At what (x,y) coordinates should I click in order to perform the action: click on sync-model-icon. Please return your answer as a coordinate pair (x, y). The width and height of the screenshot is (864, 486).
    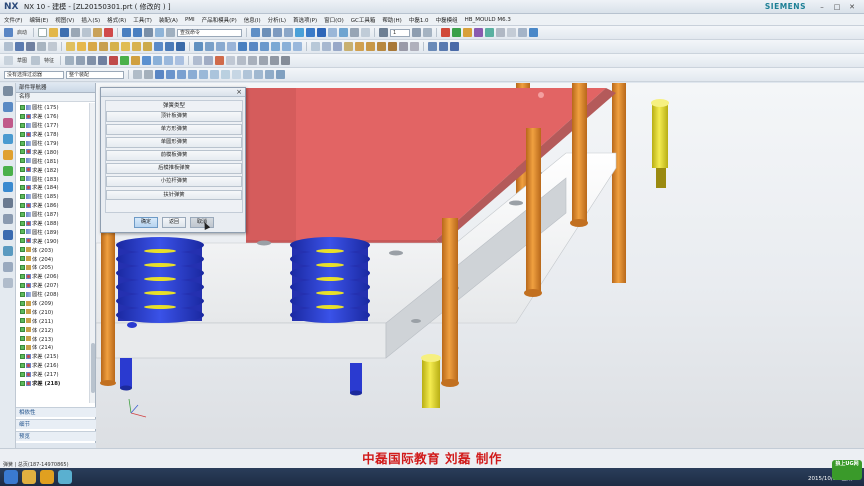
    Looking at the image, I should click on (359, 46).